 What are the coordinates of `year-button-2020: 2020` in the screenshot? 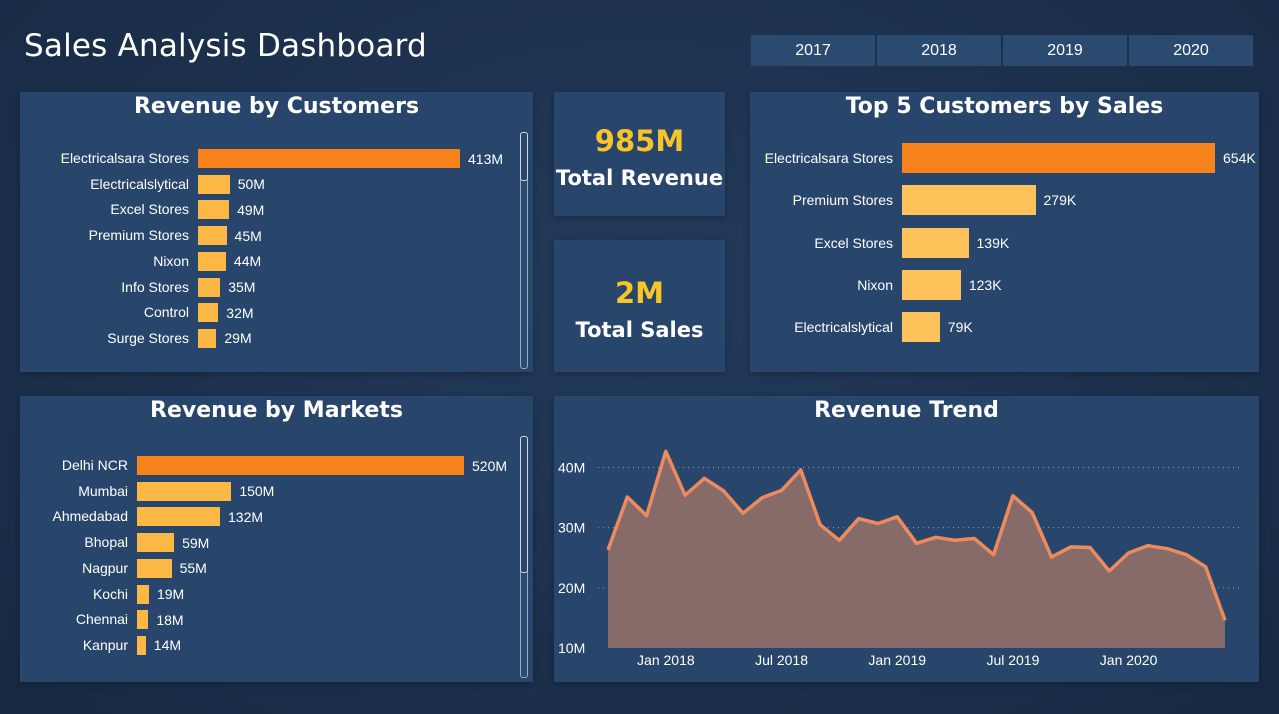 It's located at (1191, 50).